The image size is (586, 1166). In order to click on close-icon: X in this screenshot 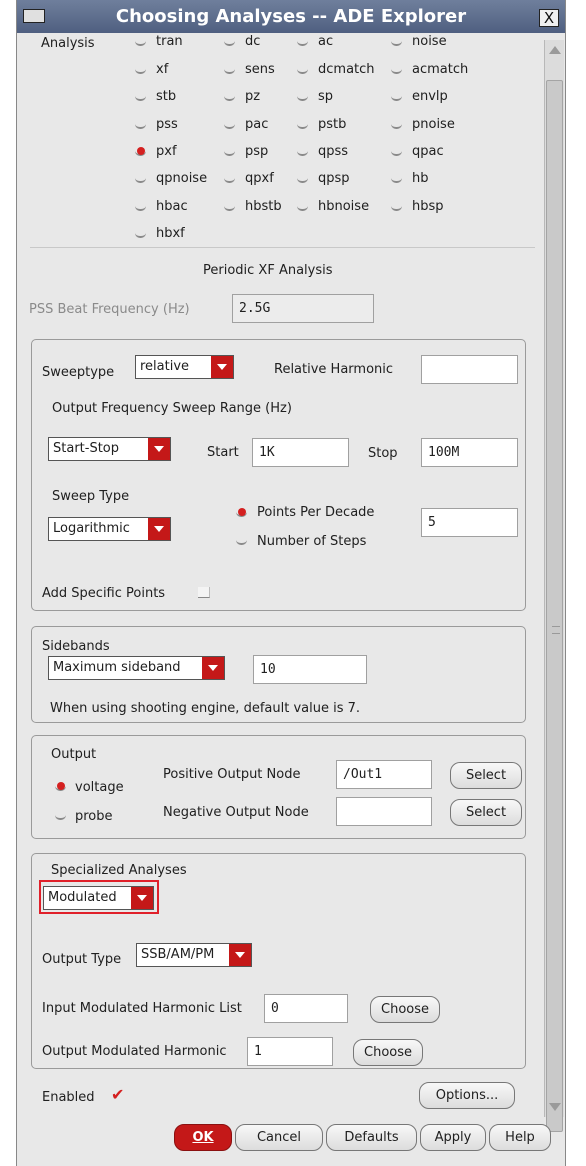, I will do `click(549, 18)`.